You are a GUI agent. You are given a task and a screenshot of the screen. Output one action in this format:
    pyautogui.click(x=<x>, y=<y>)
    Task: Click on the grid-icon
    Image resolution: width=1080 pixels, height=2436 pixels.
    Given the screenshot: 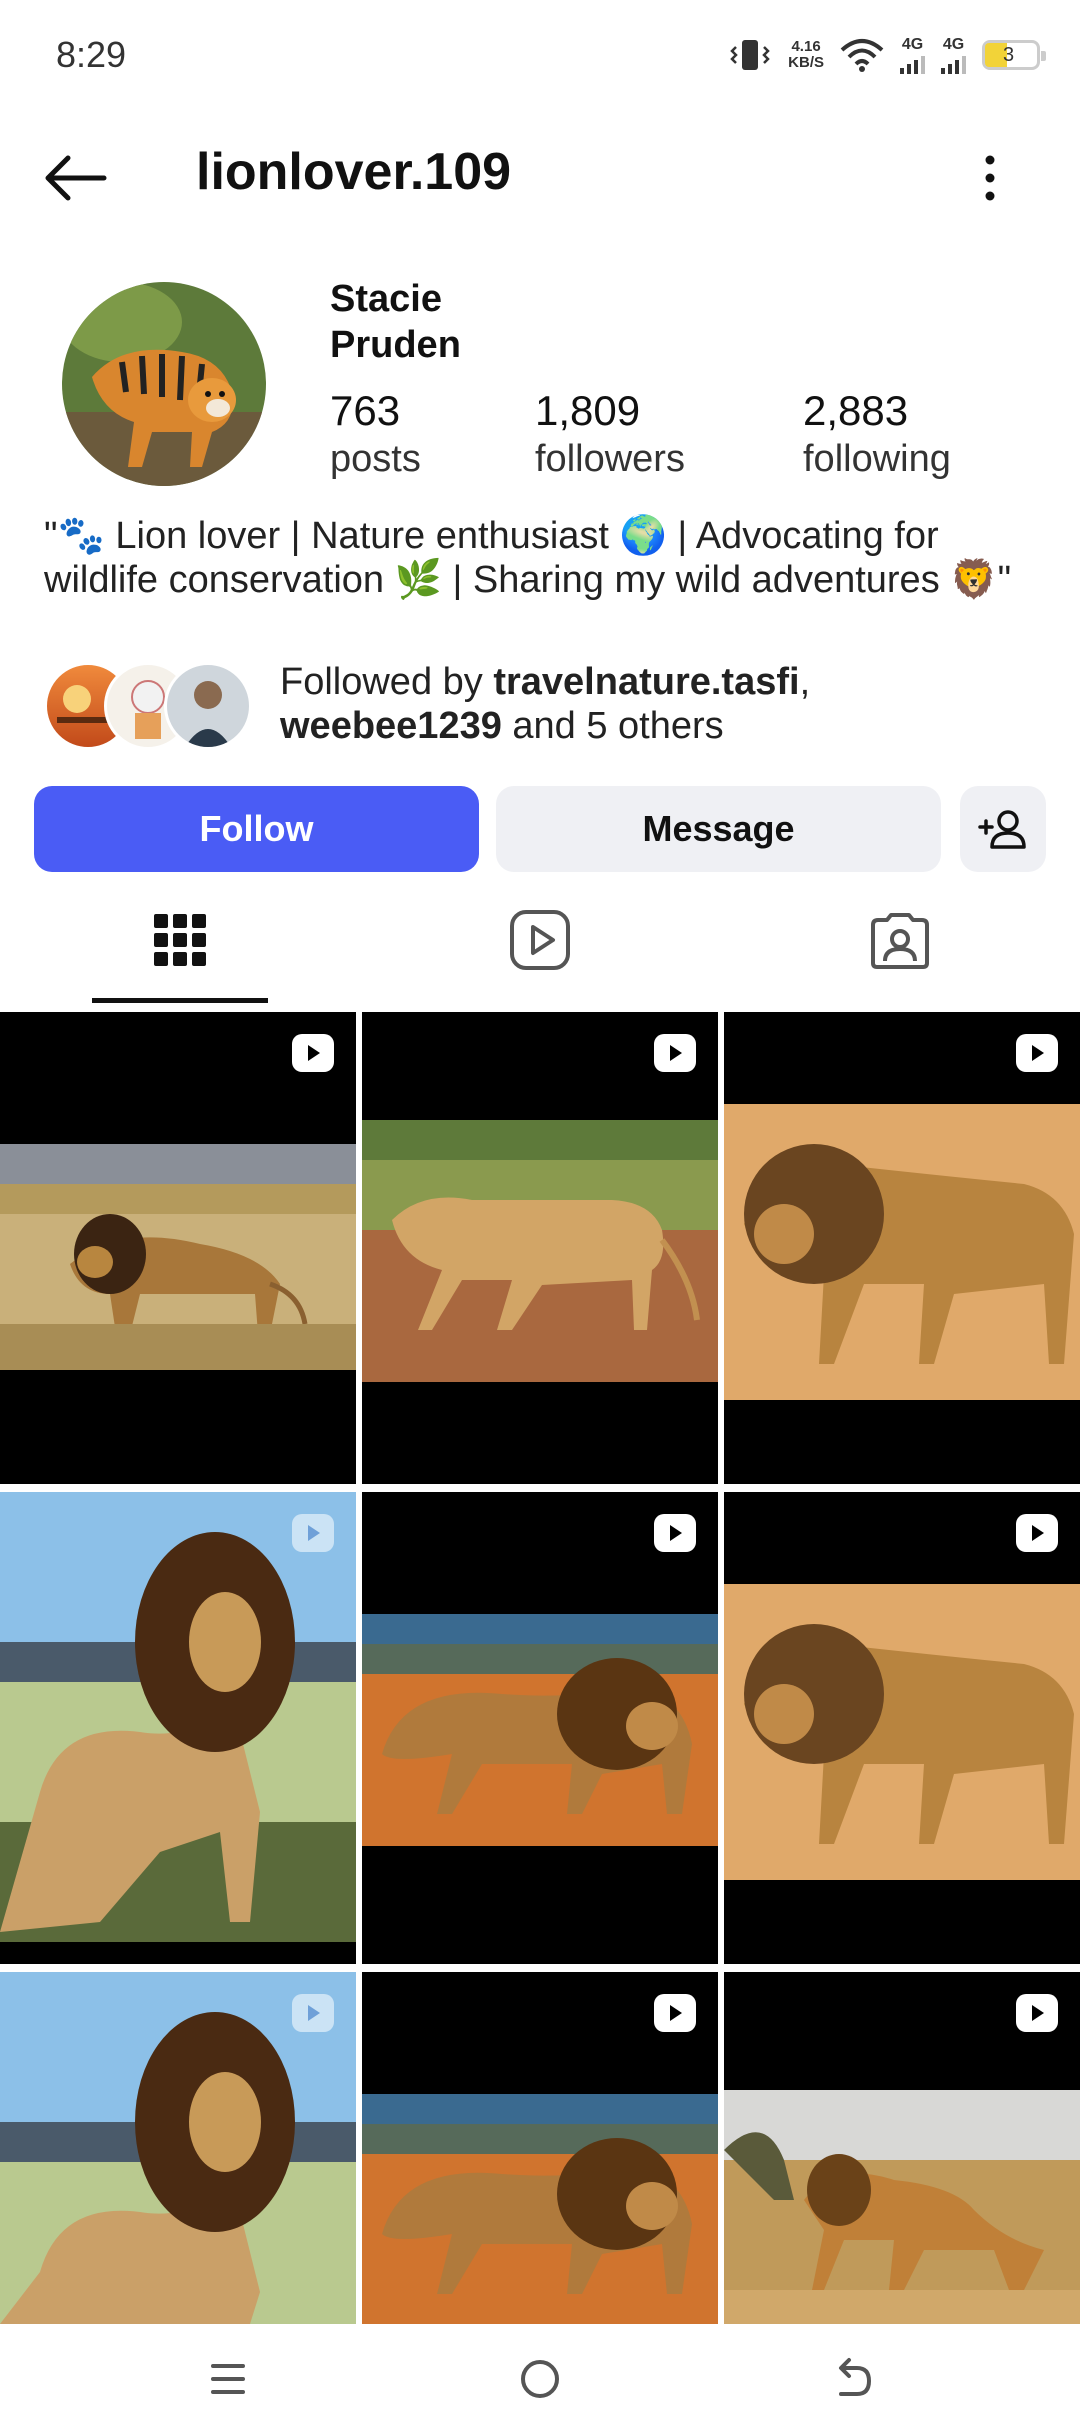 What is the action you would take?
    pyautogui.click(x=180, y=940)
    